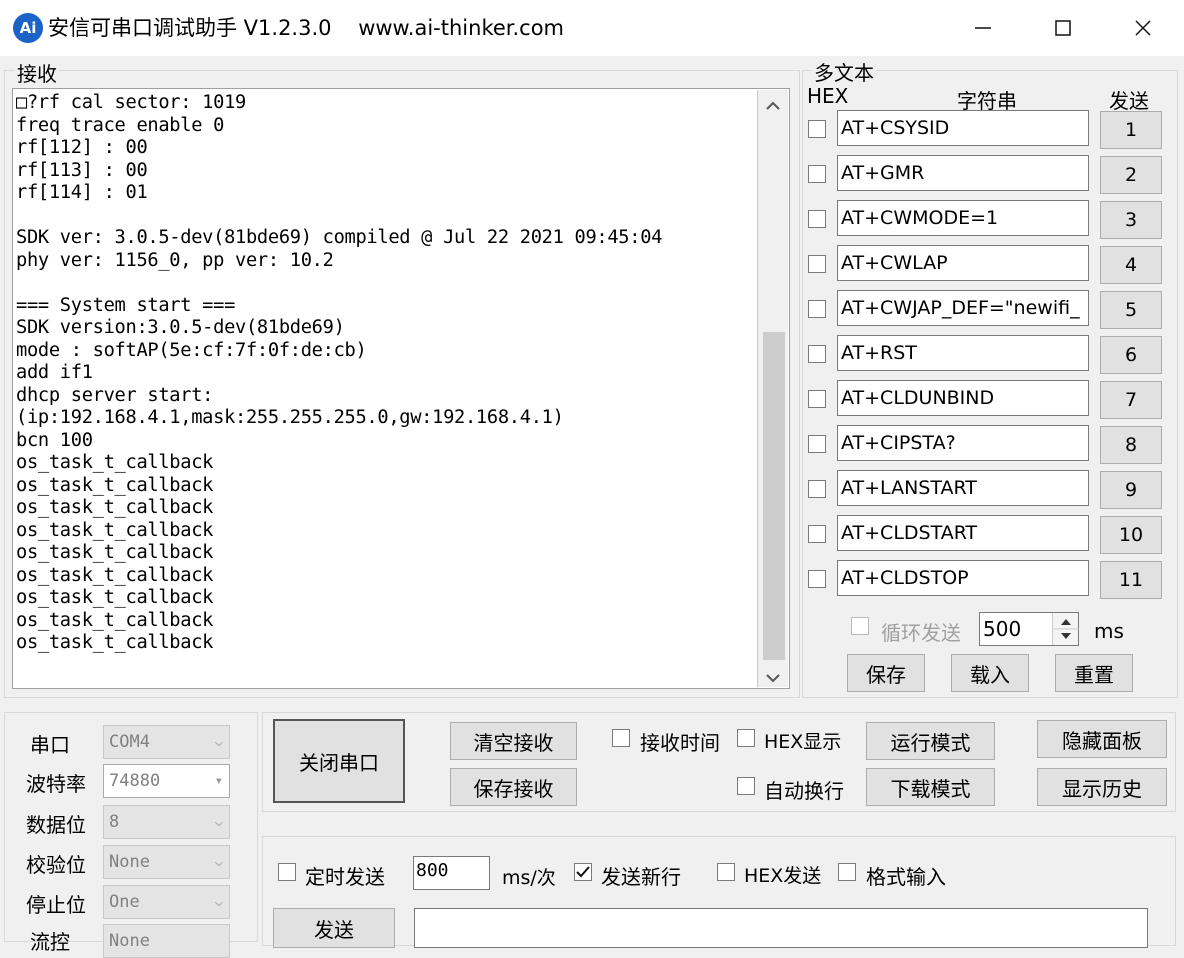 This screenshot has height=958, width=1184. I want to click on stopbits-value: One, so click(124, 902).